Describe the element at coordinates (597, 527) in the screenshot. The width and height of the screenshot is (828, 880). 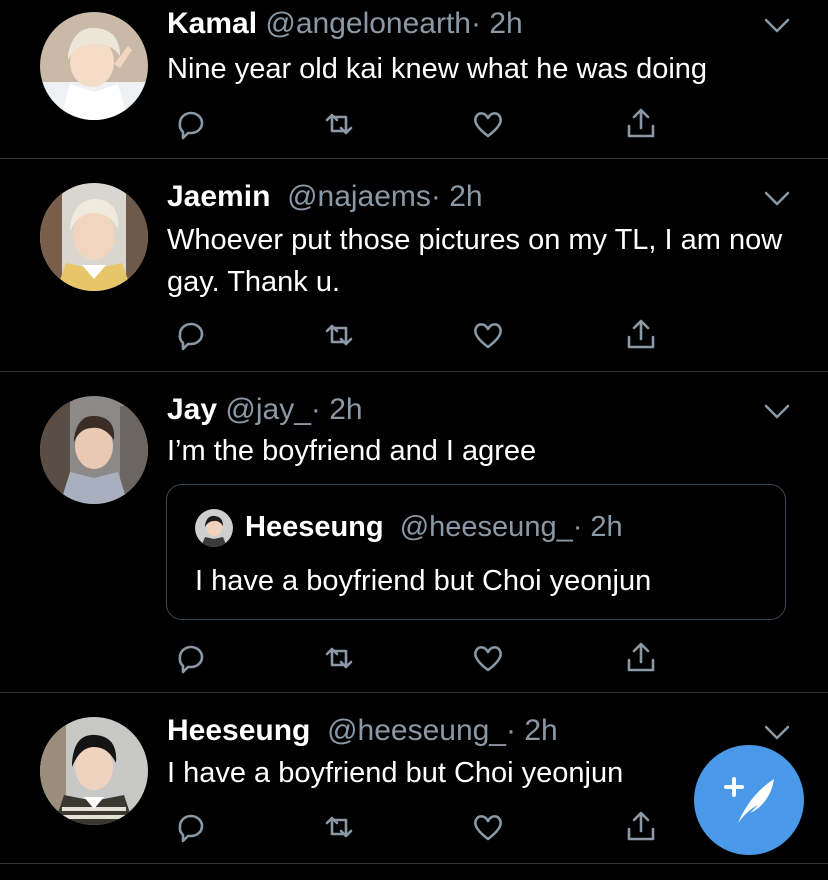
I see `quoted-tweet-time: · 2h` at that location.